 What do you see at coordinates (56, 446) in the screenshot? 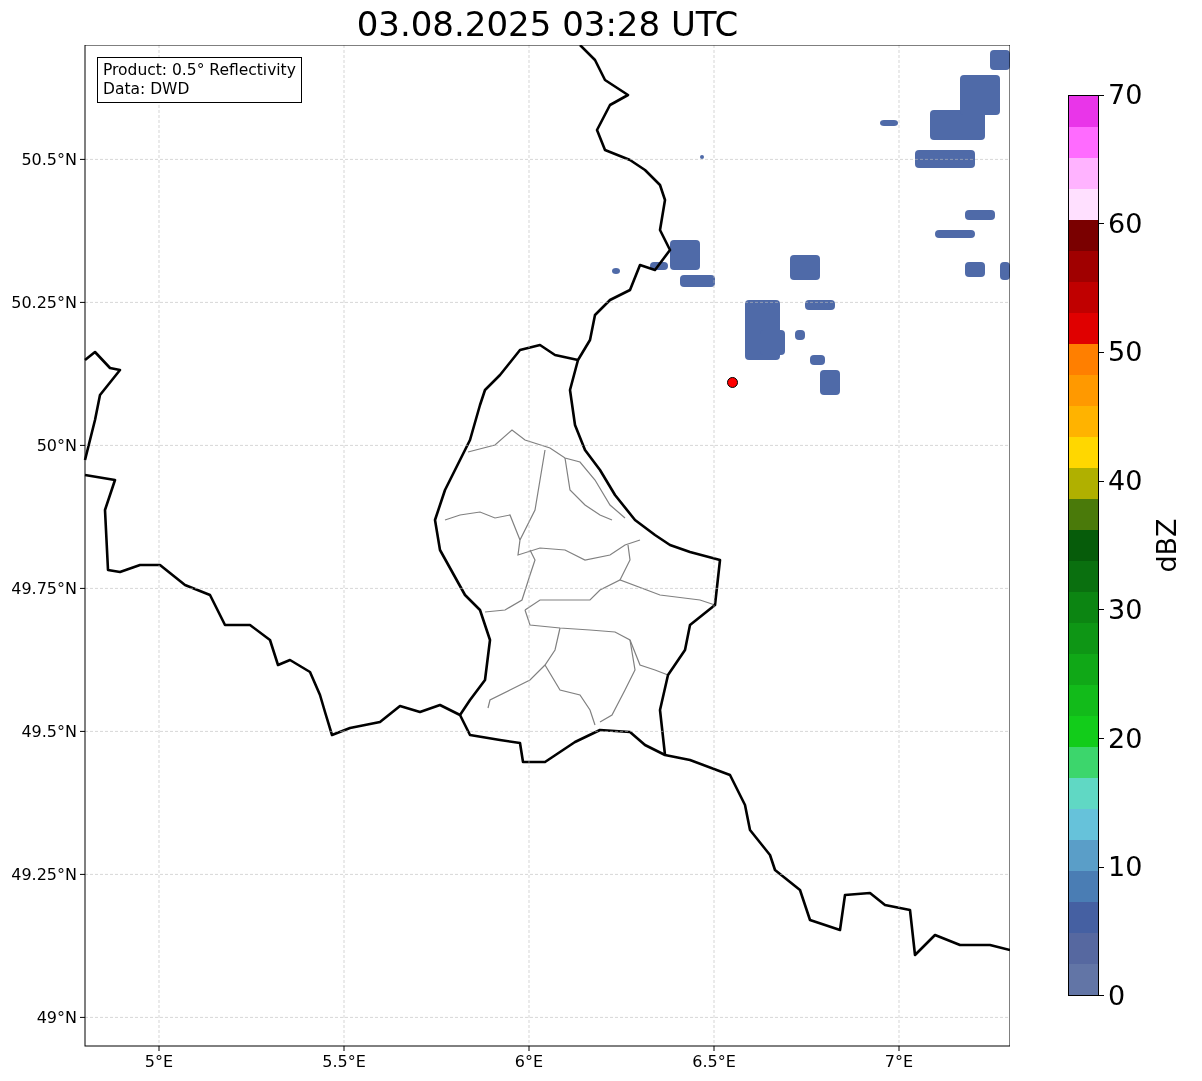
I see `latitude-label: 50°N` at bounding box center [56, 446].